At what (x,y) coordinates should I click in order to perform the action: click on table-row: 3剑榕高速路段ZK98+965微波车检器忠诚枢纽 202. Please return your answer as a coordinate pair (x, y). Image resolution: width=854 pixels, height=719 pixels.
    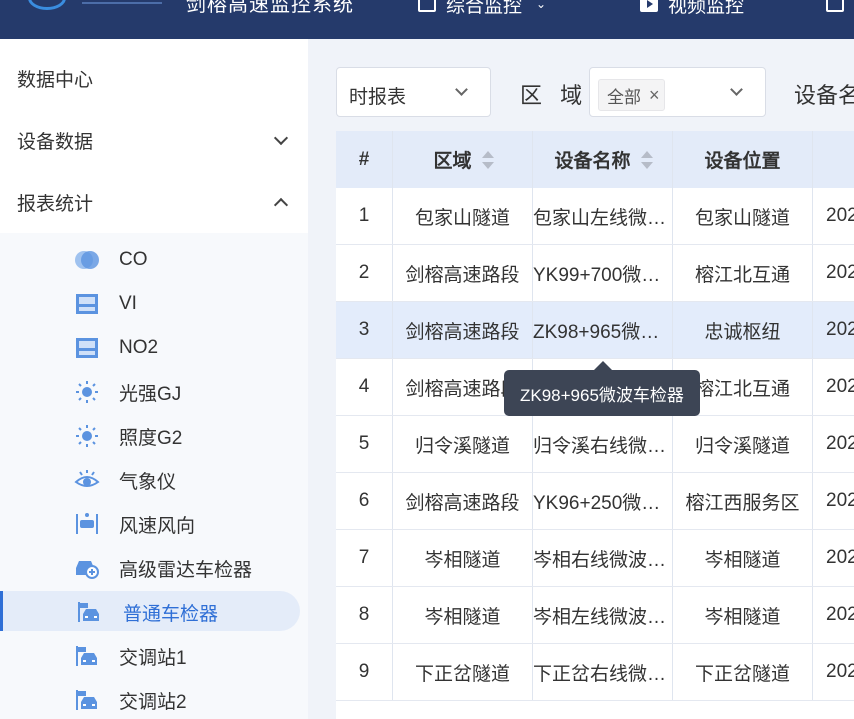
    Looking at the image, I should click on (595, 330).